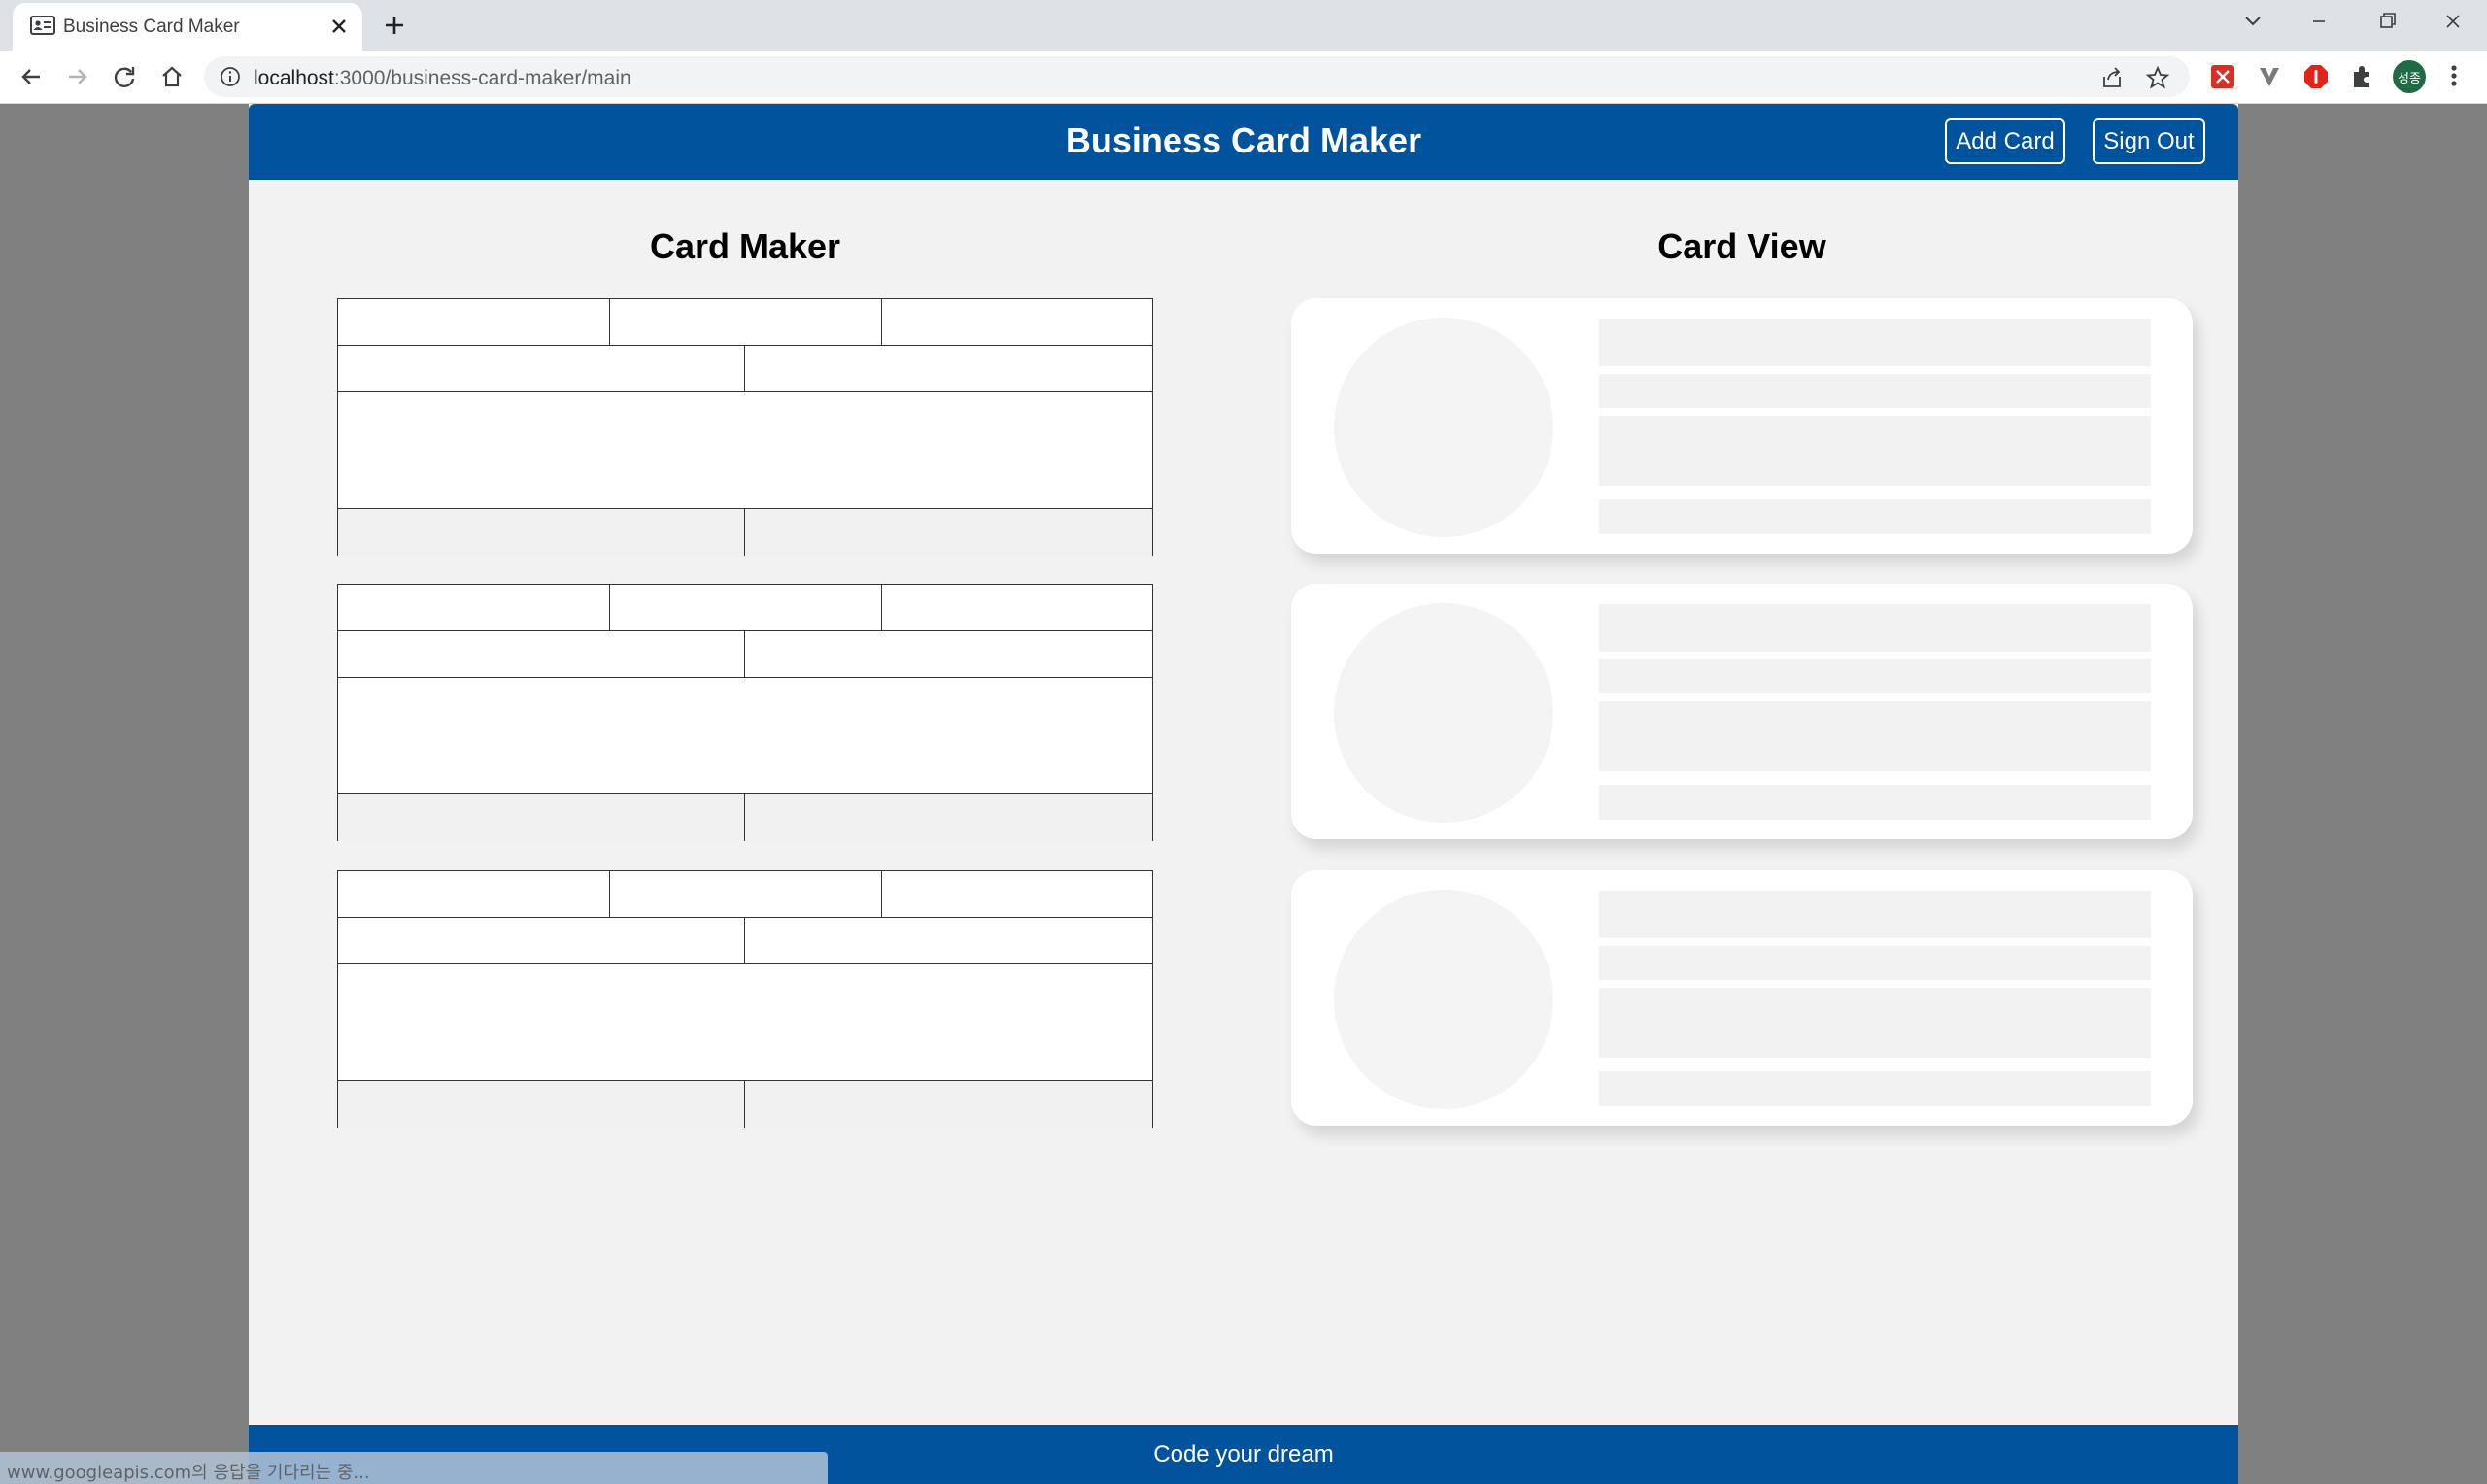 This screenshot has height=1484, width=2487. Describe the element at coordinates (745, 246) in the screenshot. I see `maker-title: Card Maker` at that location.